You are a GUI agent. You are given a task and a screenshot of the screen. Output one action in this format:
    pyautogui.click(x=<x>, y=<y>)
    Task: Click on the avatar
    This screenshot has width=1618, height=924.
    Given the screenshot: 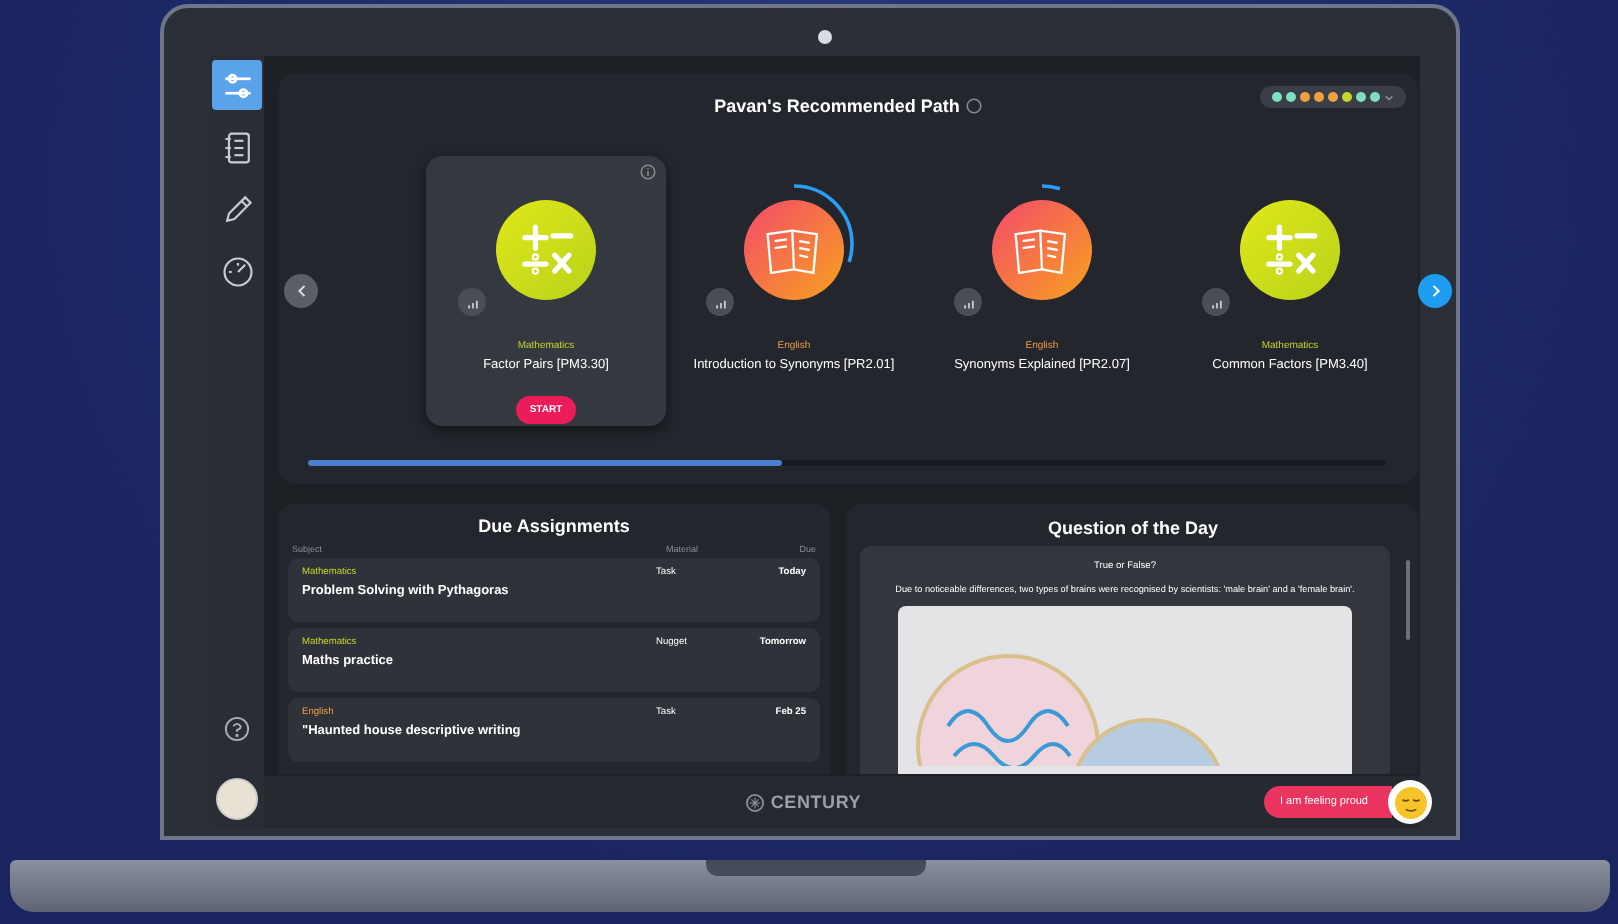 What is the action you would take?
    pyautogui.click(x=237, y=799)
    